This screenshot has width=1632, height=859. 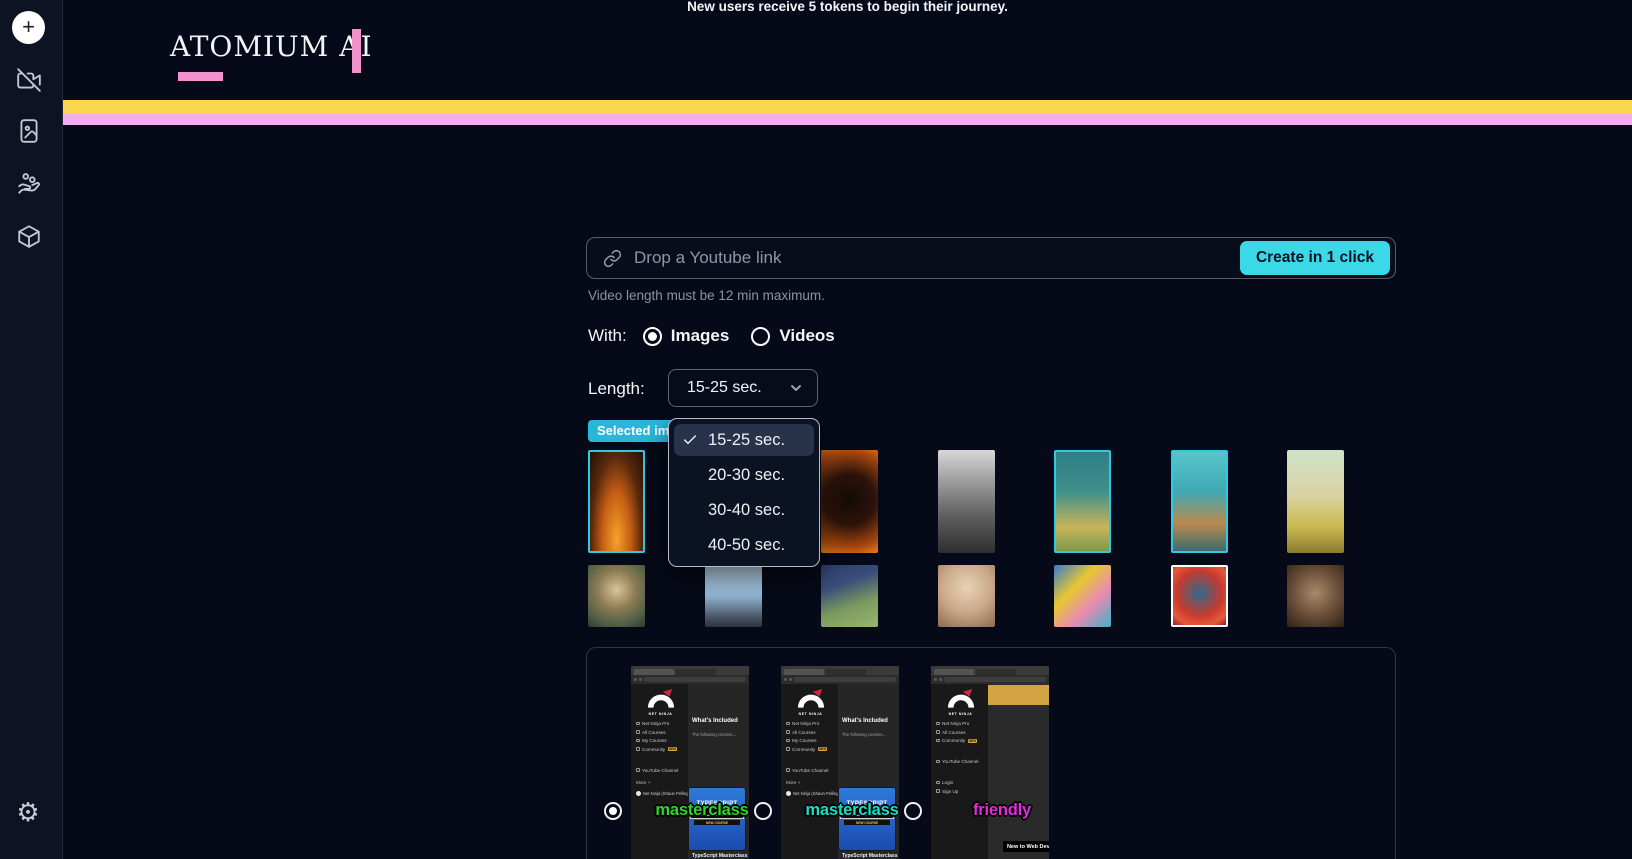 What do you see at coordinates (1199, 501) in the screenshot?
I see `gallery-image-teal-city-towers` at bounding box center [1199, 501].